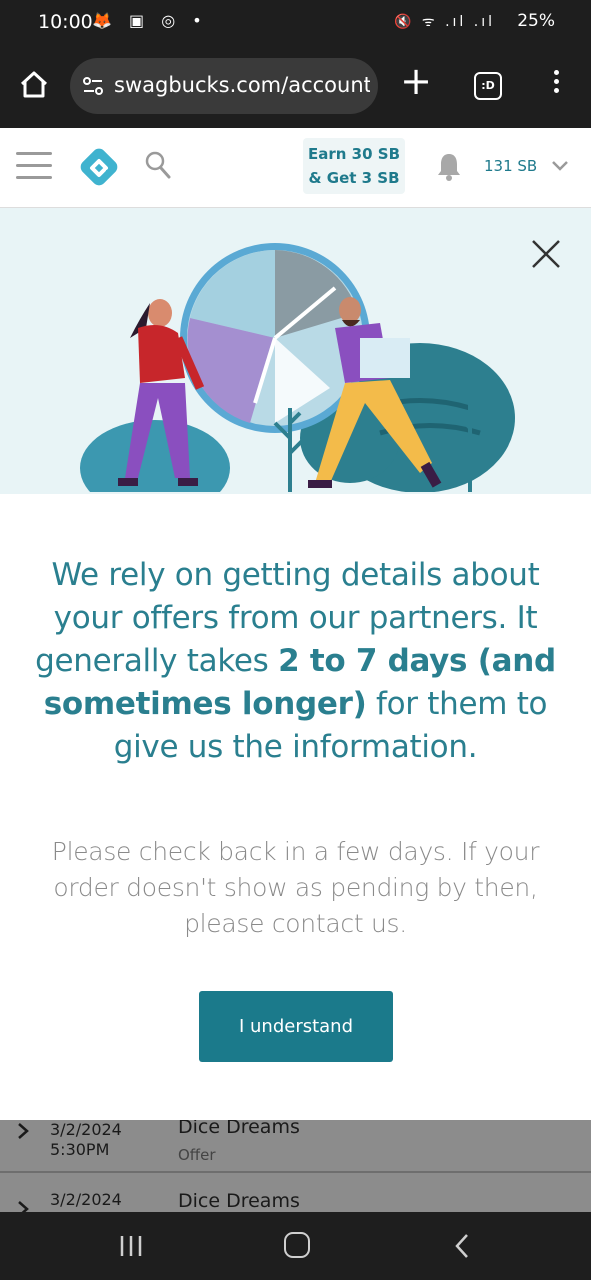 The height and width of the screenshot is (1280, 591). What do you see at coordinates (510, 166) in the screenshot?
I see `sb-balance: 131 SB` at bounding box center [510, 166].